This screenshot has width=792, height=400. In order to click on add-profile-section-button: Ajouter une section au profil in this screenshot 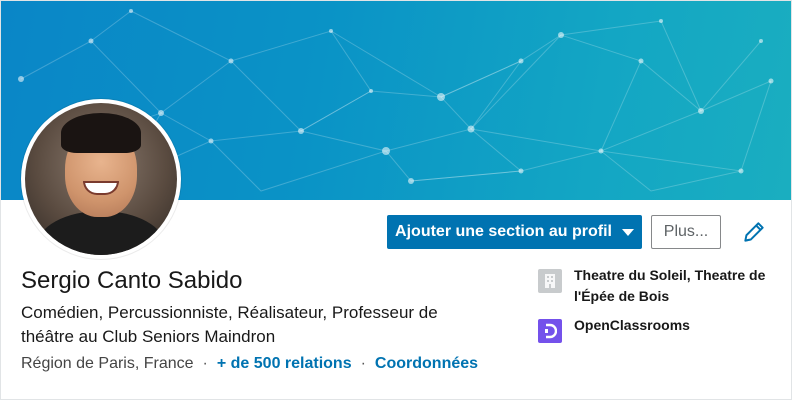, I will do `click(514, 232)`.